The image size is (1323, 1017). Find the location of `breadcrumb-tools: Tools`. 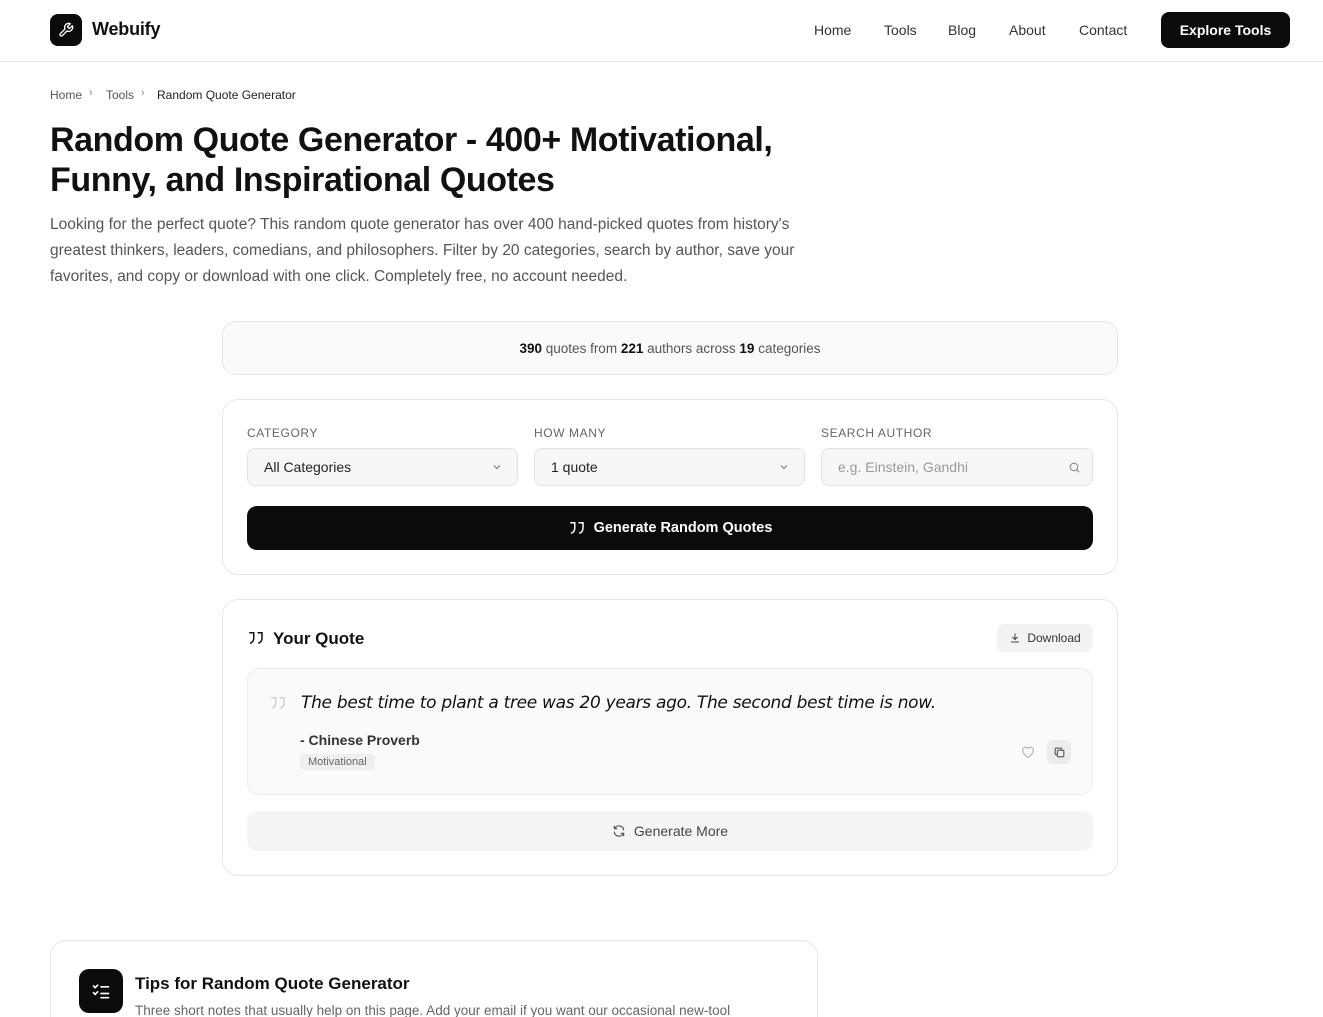

breadcrumb-tools: Tools is located at coordinates (120, 95).